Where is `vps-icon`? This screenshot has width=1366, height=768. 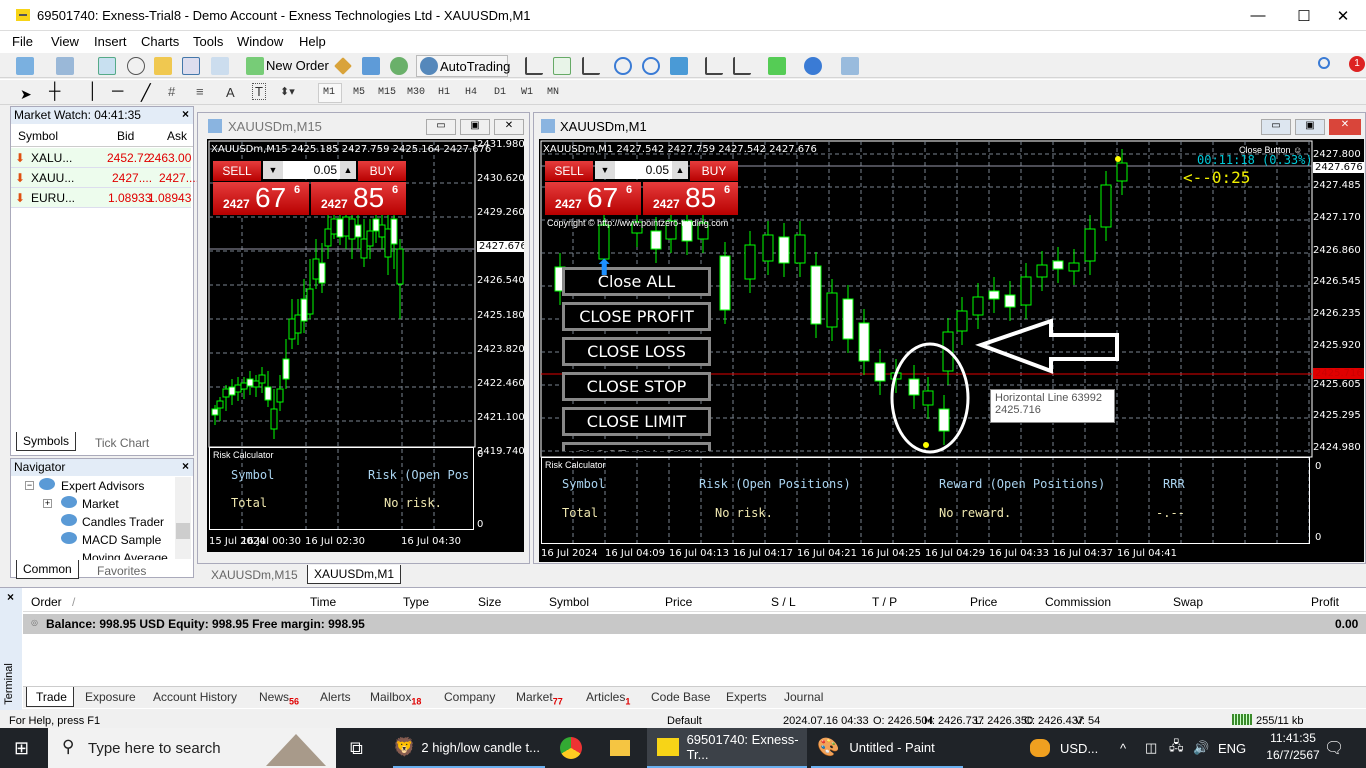
vps-icon is located at coordinates (371, 66).